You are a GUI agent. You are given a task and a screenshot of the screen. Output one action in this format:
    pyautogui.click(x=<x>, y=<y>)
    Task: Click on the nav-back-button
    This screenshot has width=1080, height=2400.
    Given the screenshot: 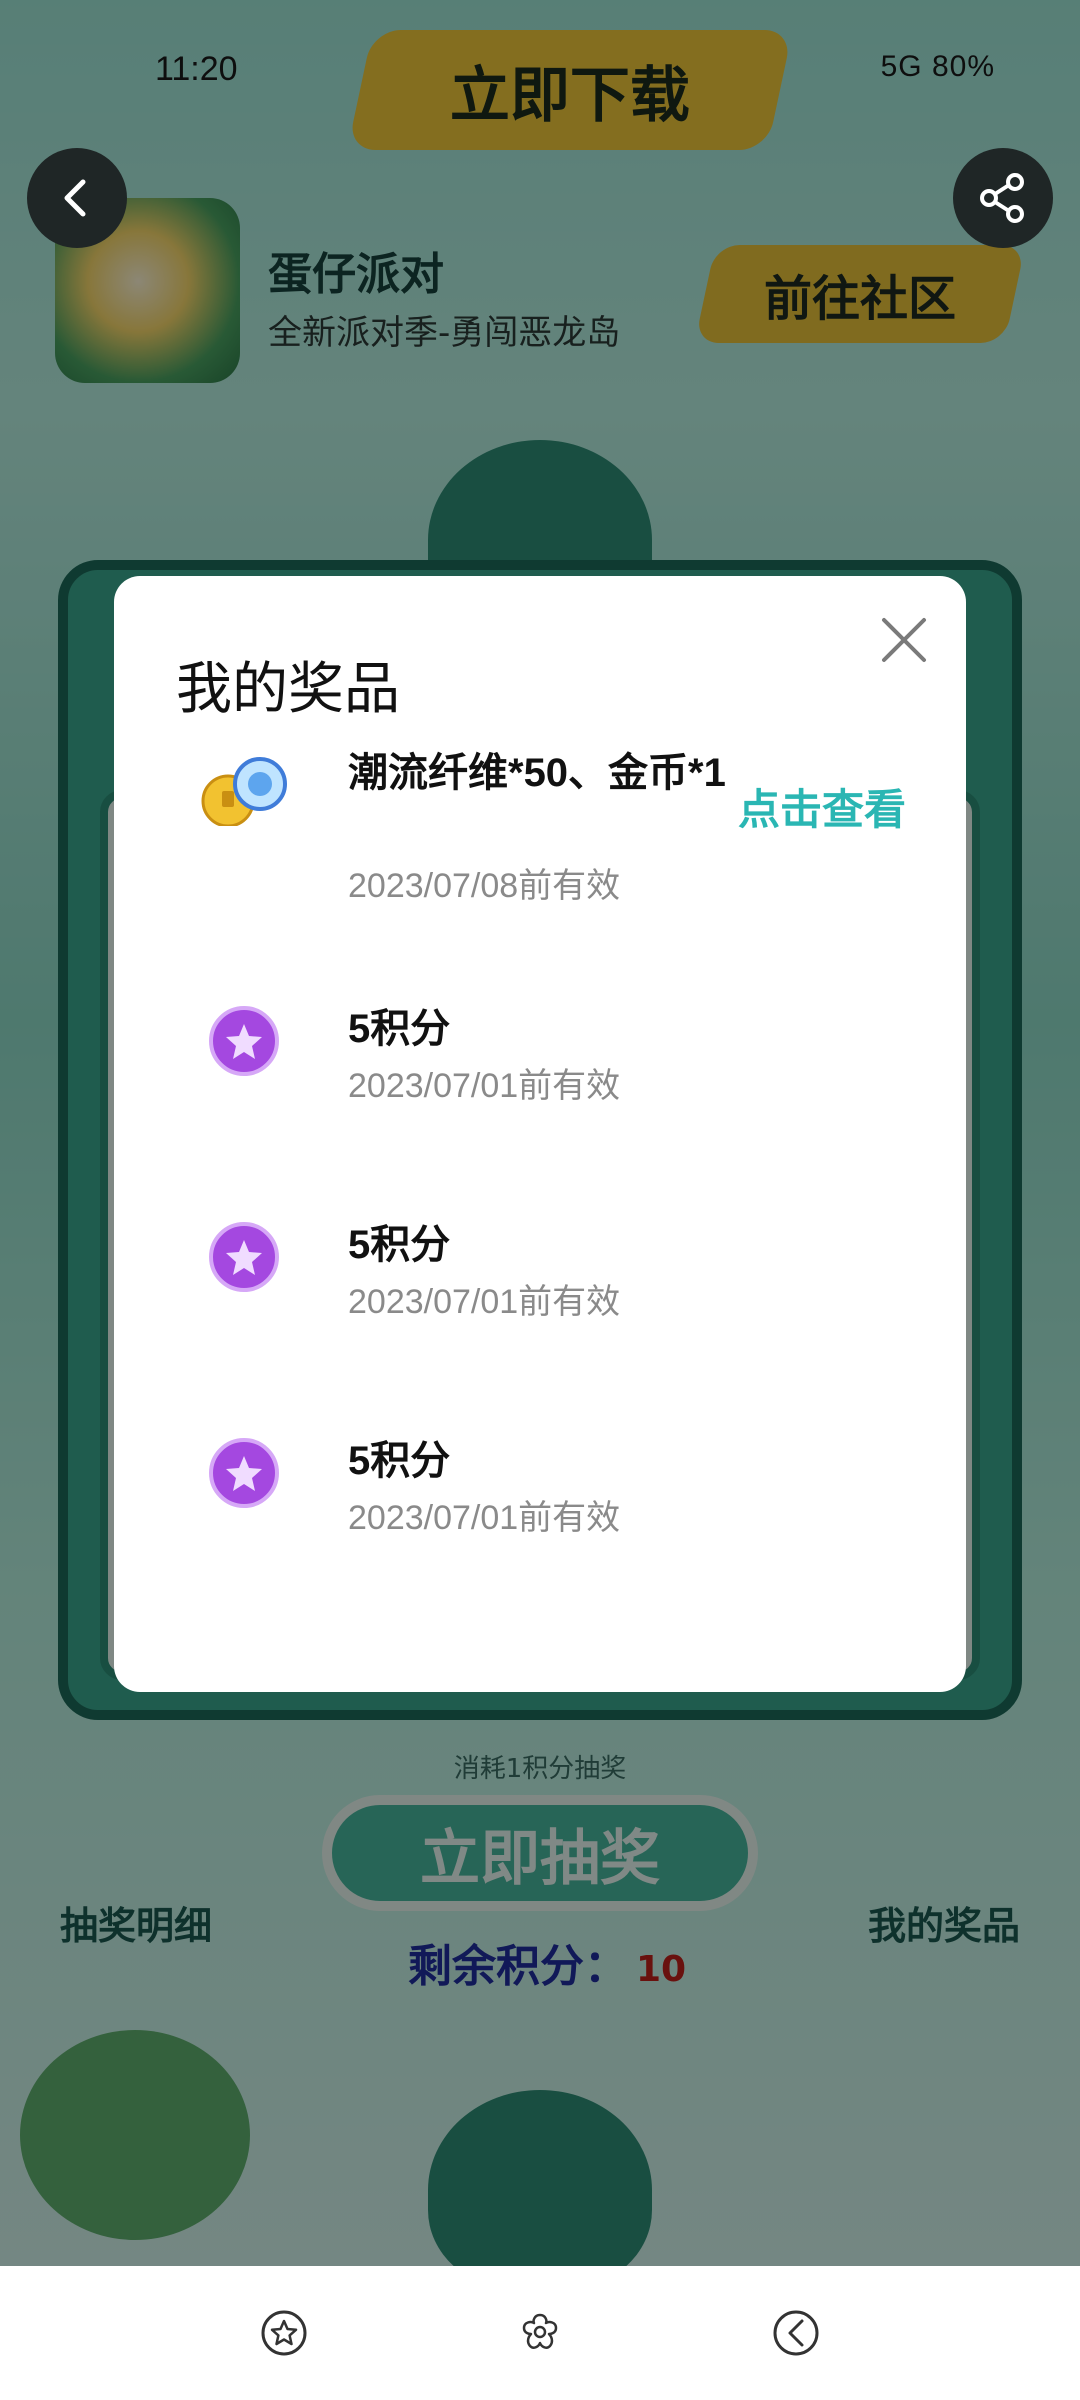 What is the action you would take?
    pyautogui.click(x=796, y=2333)
    